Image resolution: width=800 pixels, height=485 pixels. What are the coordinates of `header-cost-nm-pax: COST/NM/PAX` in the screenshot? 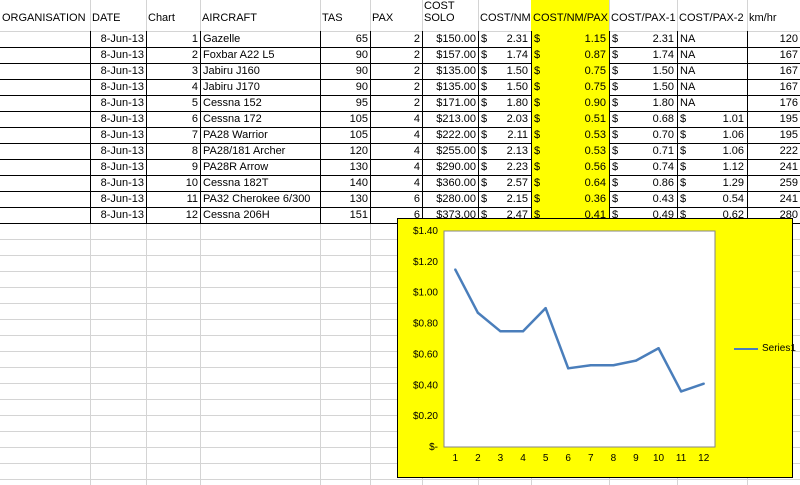 It's located at (570, 15).